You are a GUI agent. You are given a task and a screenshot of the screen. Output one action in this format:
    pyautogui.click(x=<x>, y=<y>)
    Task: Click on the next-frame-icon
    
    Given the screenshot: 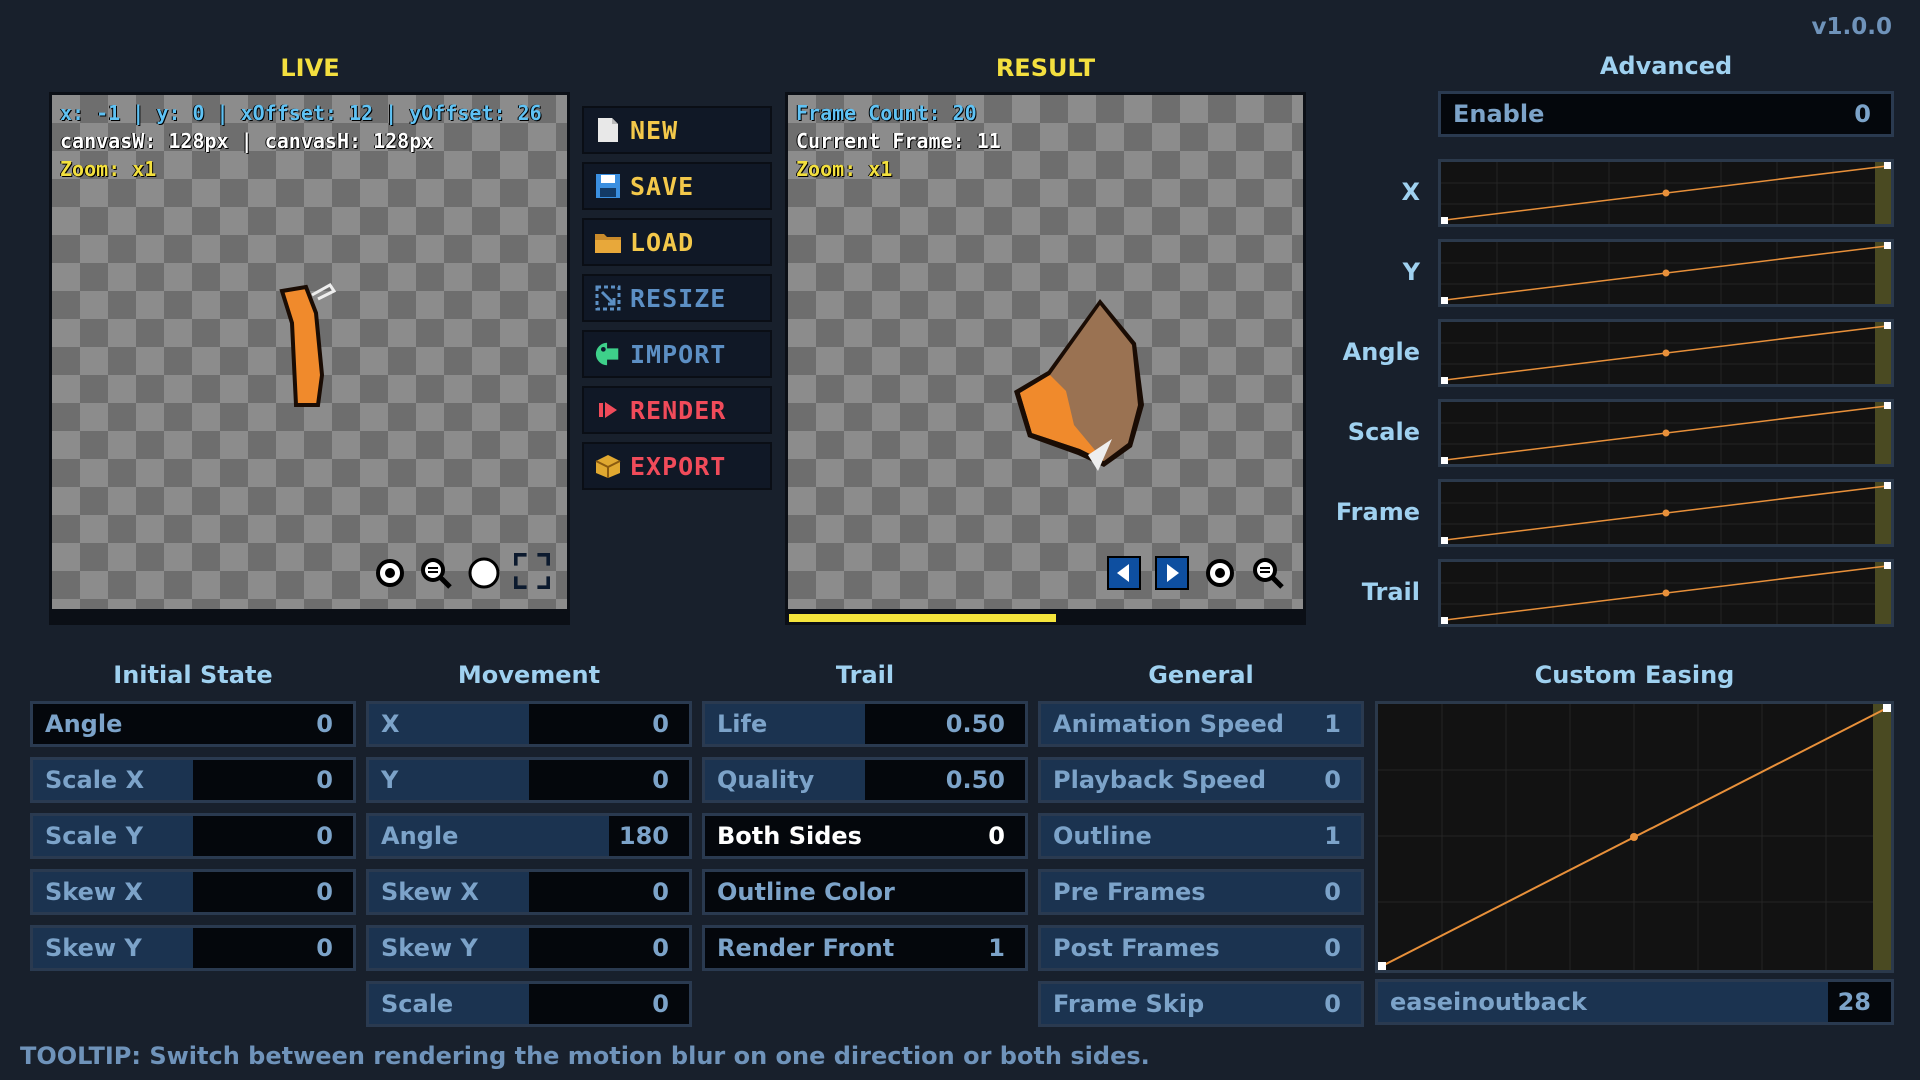 What is the action you would take?
    pyautogui.click(x=1172, y=573)
    